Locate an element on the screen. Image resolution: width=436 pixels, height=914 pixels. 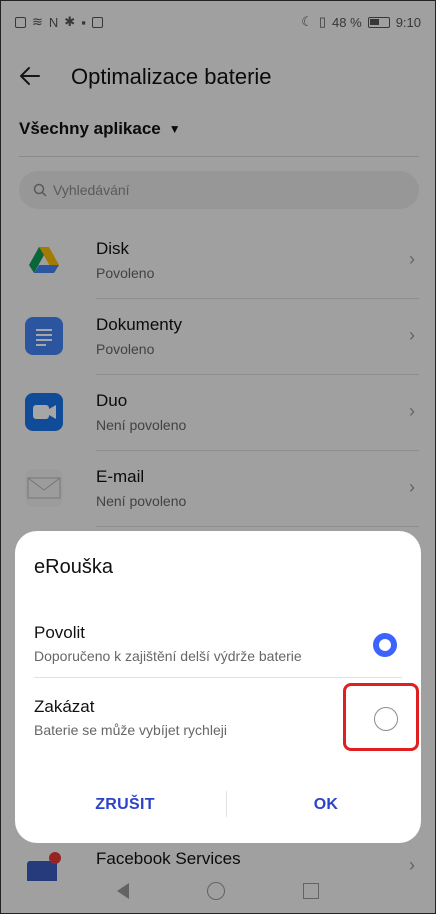
option-subtitle: Baterie se může vybíjet rychleji is located at coordinates (130, 730).